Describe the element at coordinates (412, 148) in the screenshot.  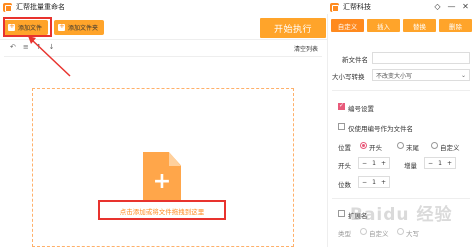
I see `position-option-end: 末尾` at that location.